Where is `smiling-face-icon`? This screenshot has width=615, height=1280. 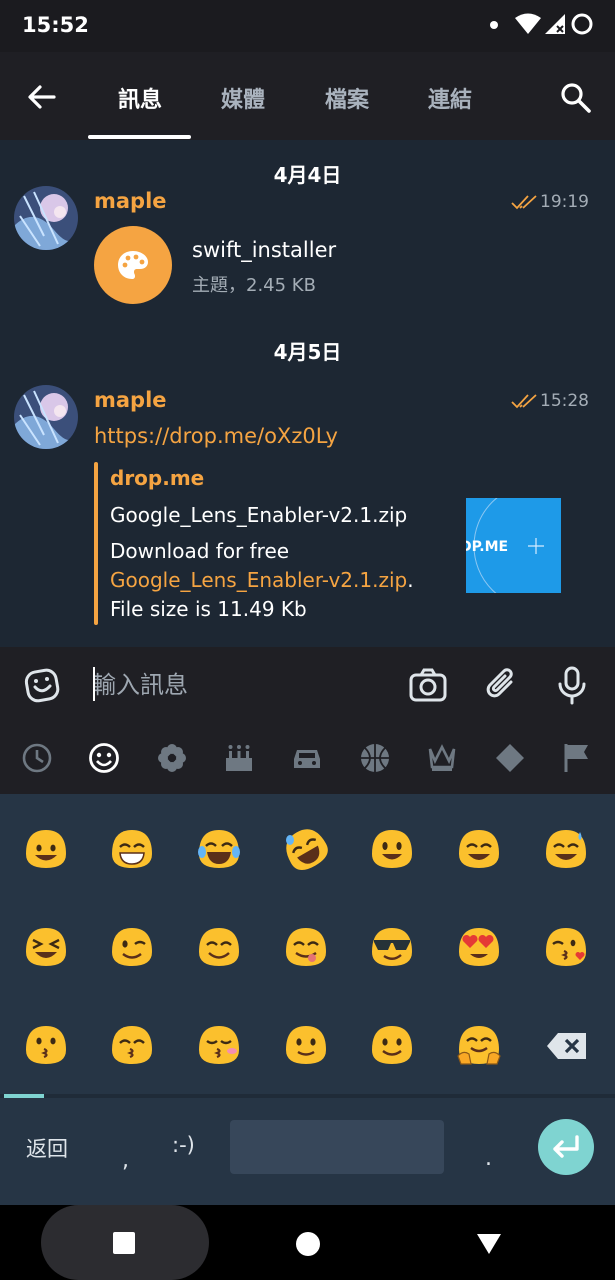 smiling-face-icon is located at coordinates (392, 1044).